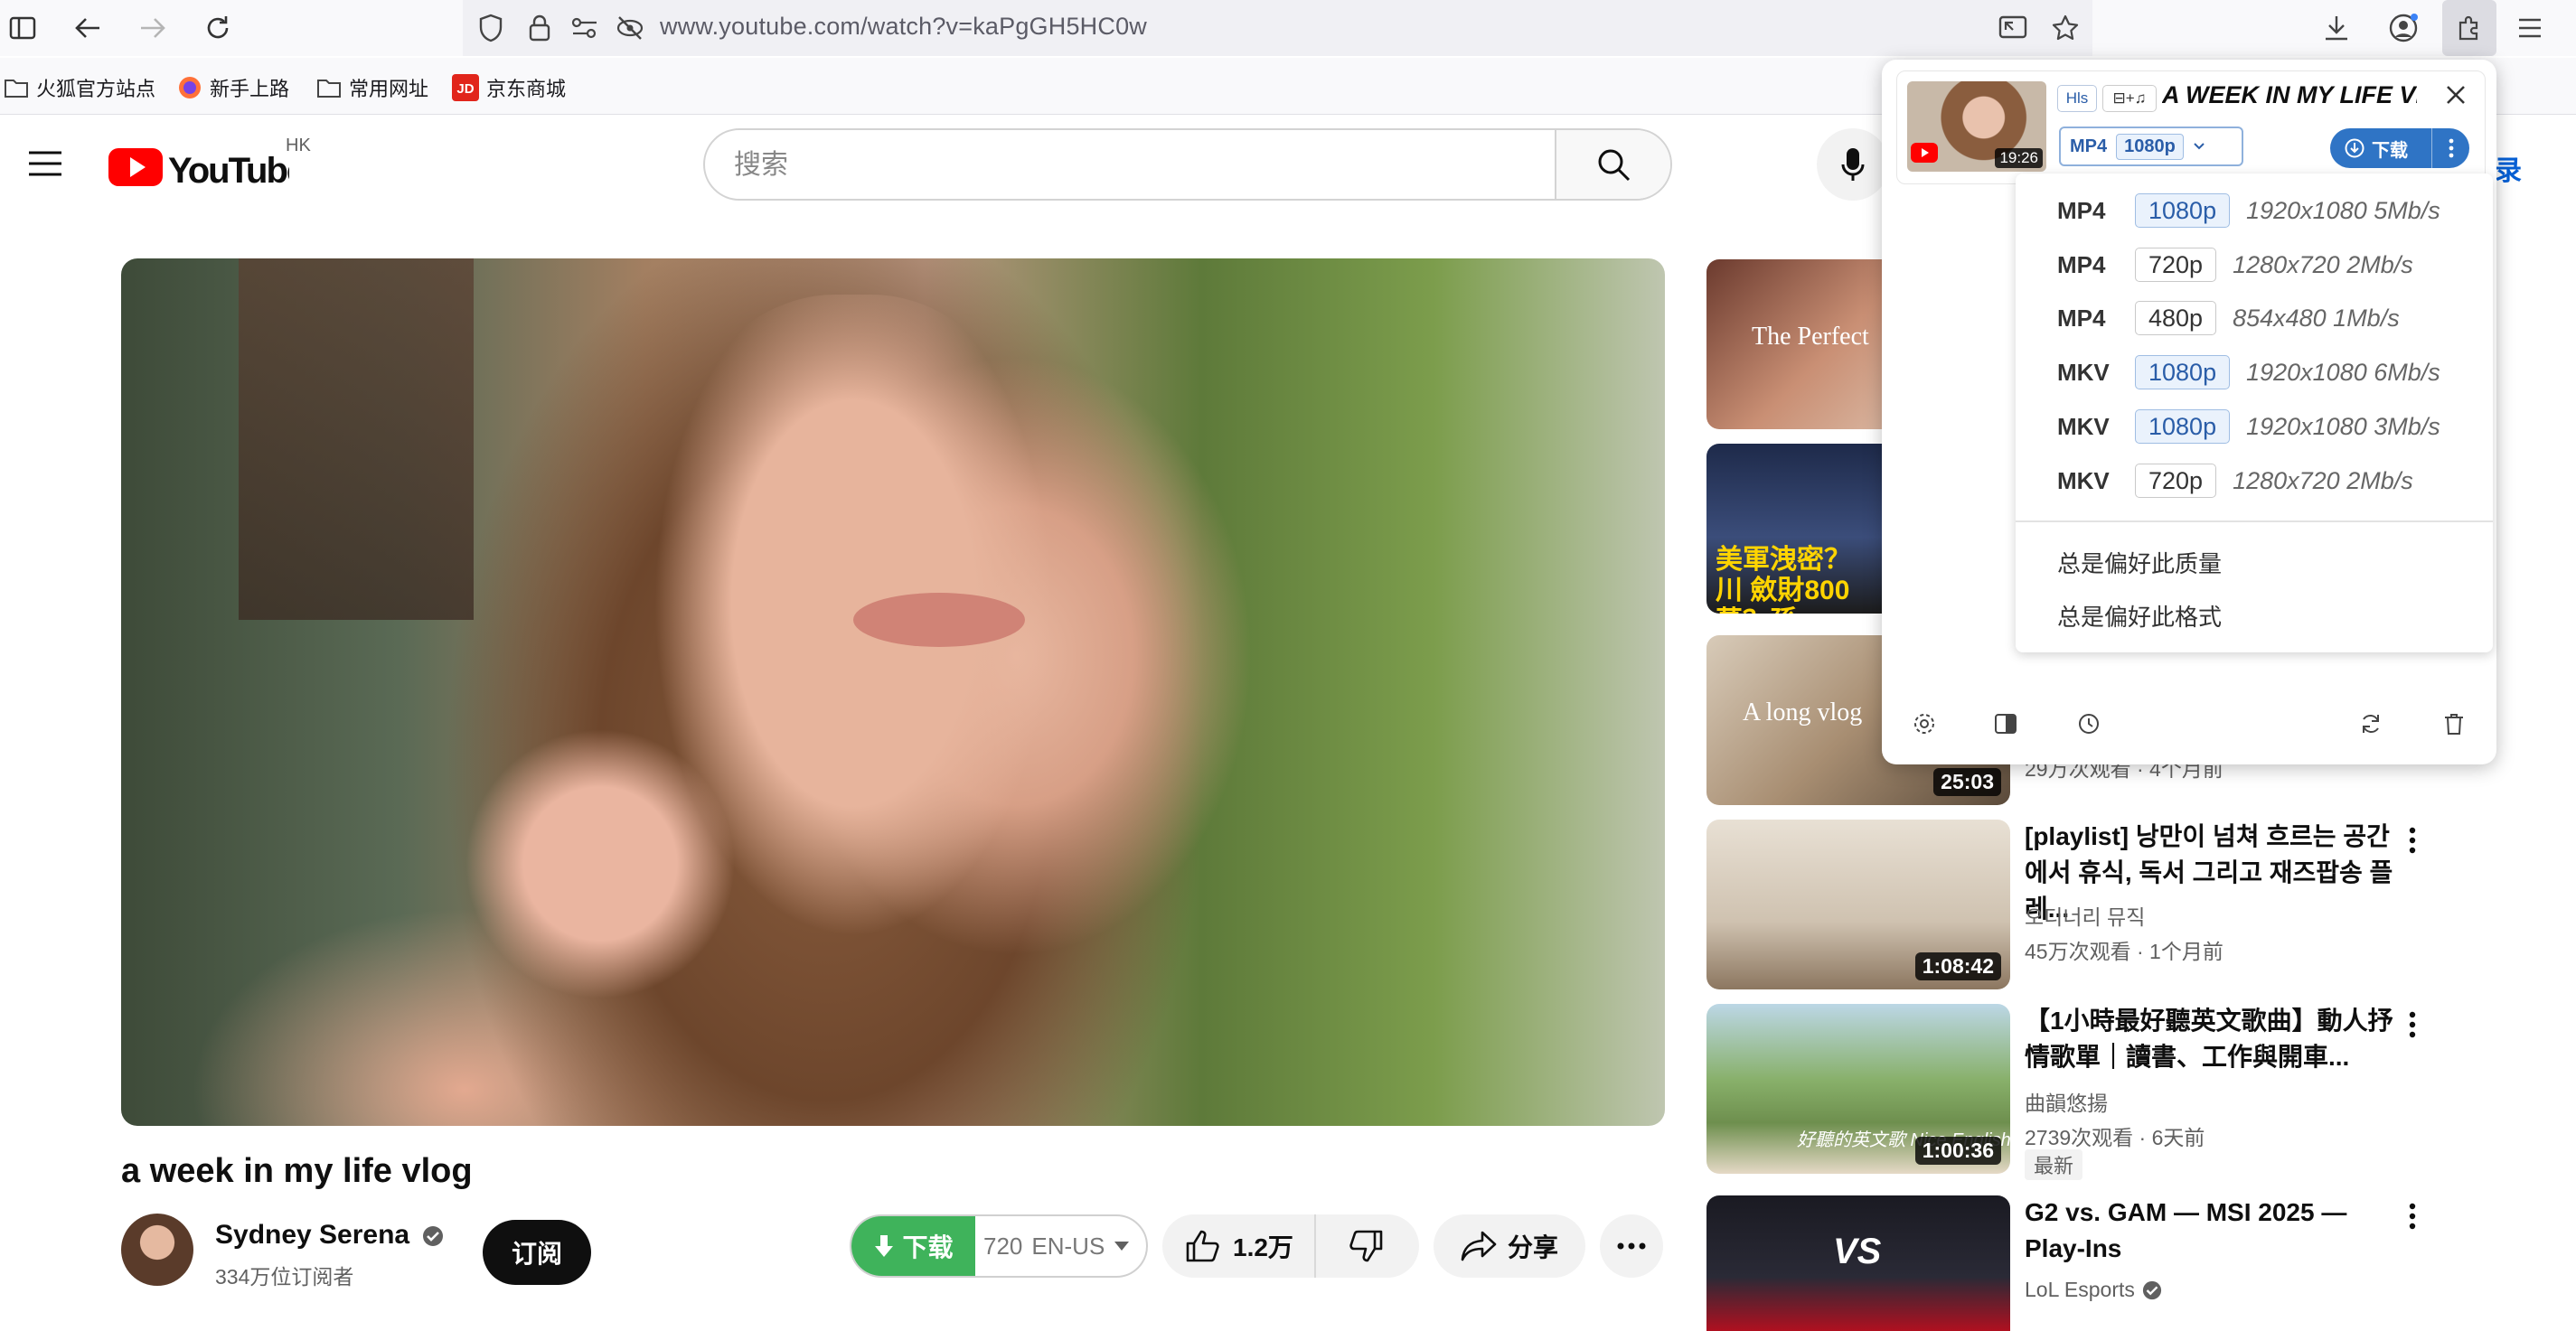  What do you see at coordinates (88, 28) in the screenshot?
I see `back-icon` at bounding box center [88, 28].